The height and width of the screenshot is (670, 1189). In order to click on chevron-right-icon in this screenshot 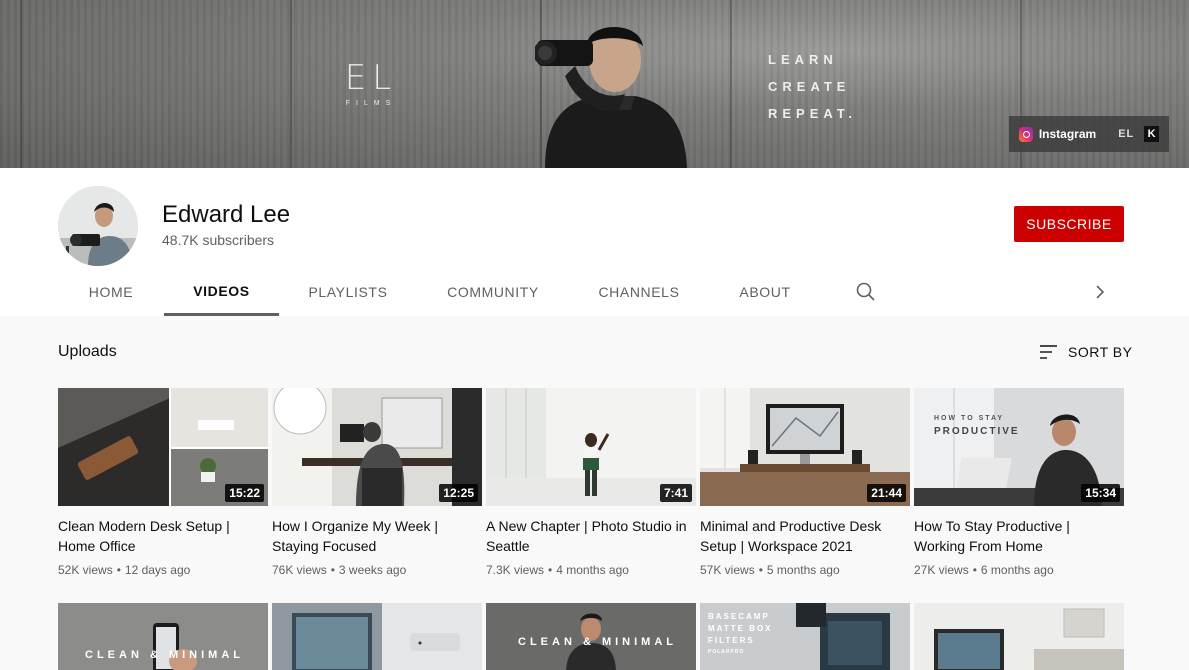, I will do `click(1100, 292)`.